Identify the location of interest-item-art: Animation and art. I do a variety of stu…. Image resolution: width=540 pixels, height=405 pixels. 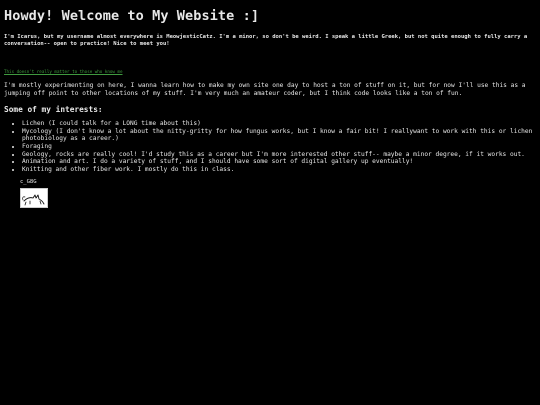
(279, 162).